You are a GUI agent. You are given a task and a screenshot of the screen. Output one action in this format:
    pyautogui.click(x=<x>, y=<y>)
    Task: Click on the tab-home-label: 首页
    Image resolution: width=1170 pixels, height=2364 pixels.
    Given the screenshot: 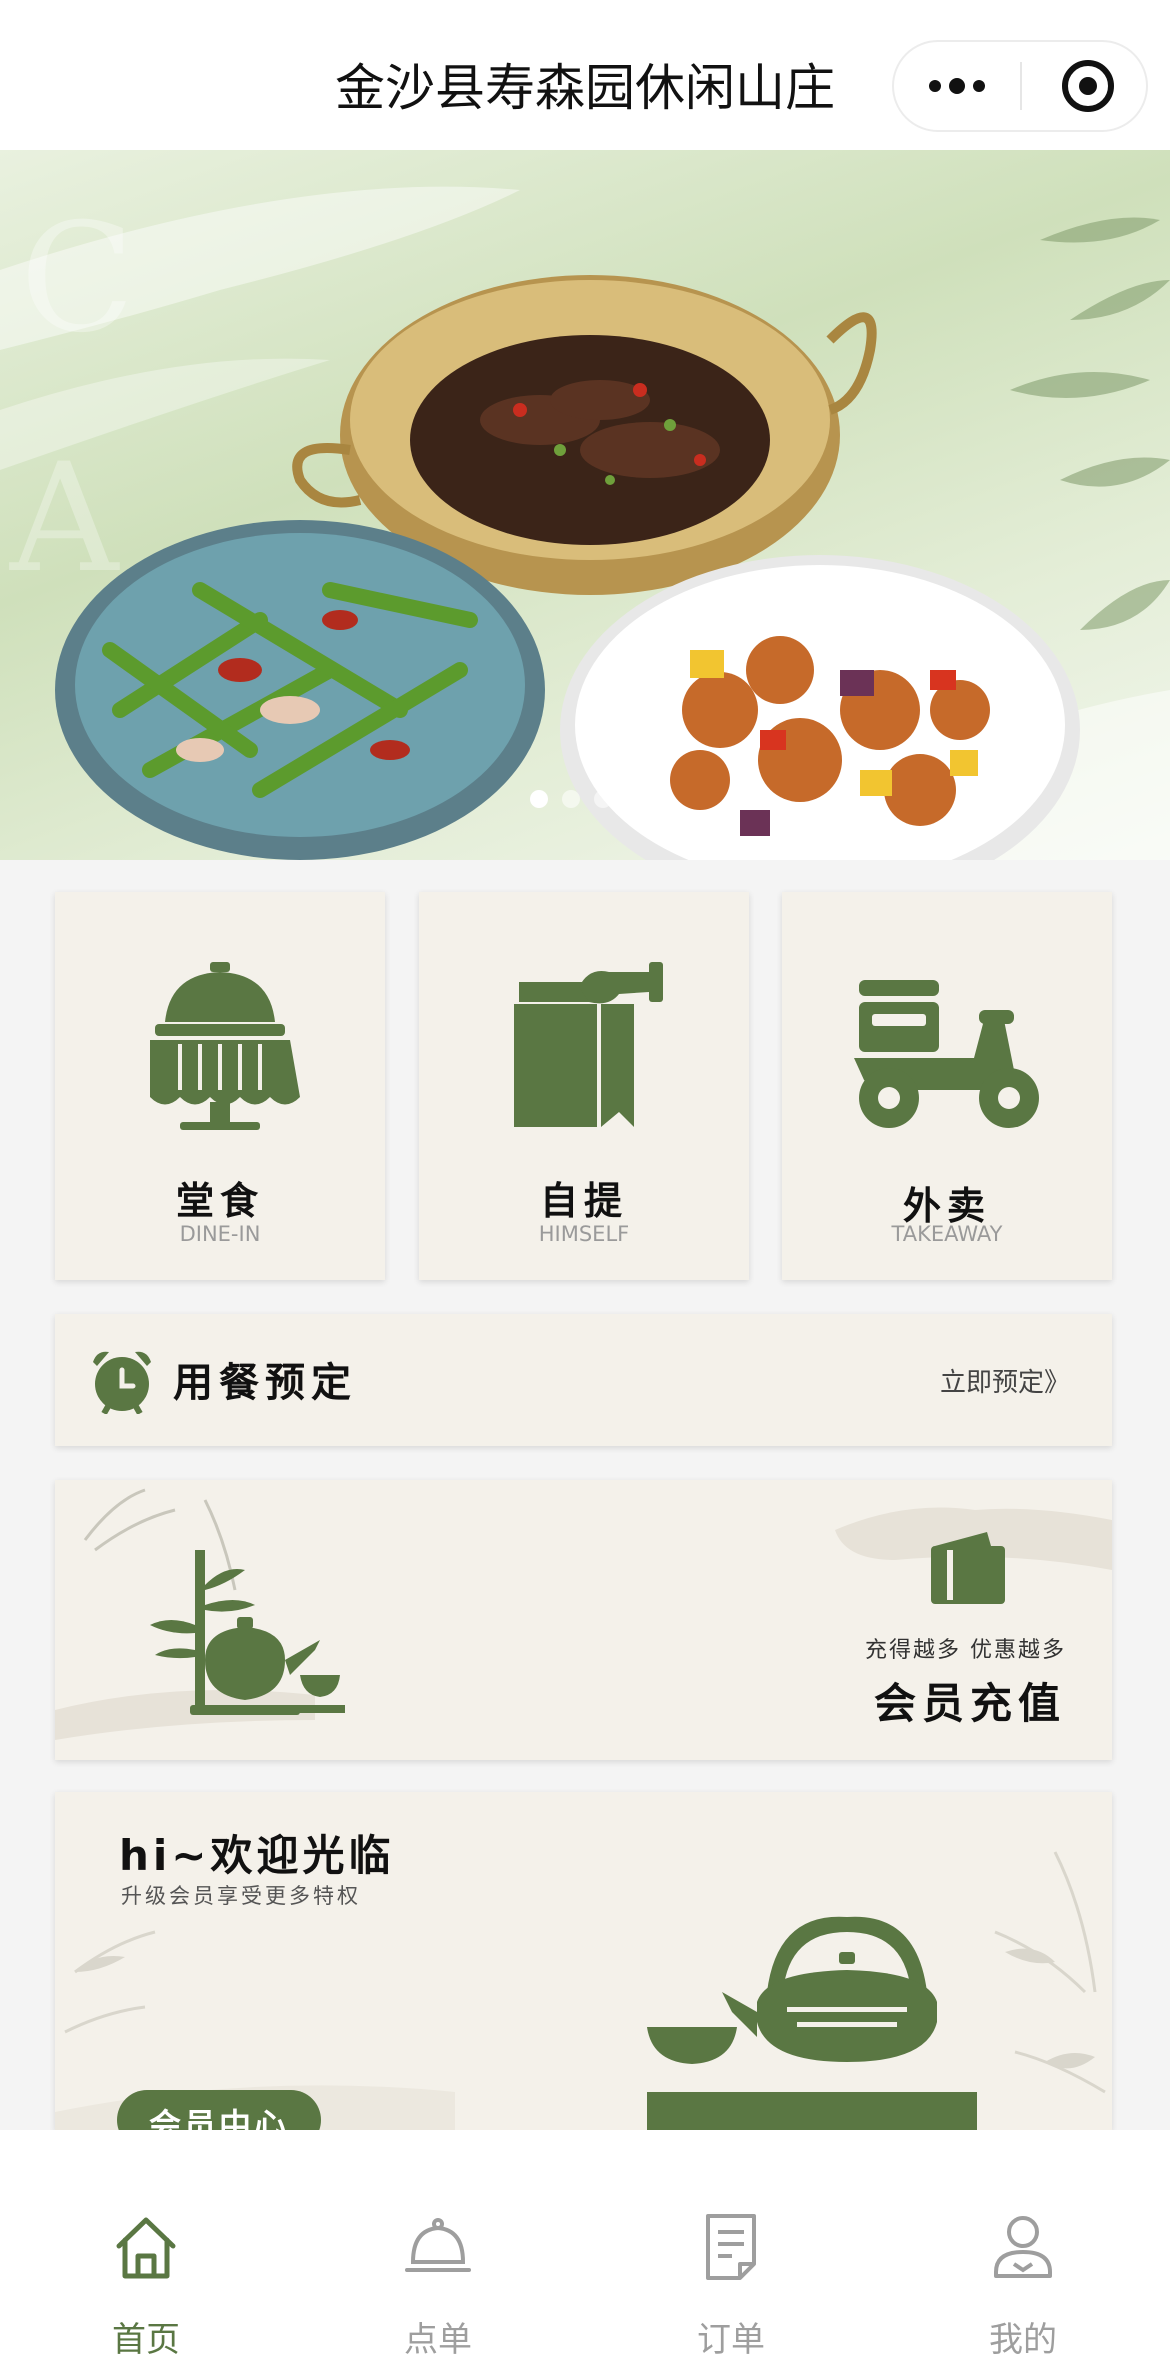 What is the action you would take?
    pyautogui.click(x=146, y=2340)
    